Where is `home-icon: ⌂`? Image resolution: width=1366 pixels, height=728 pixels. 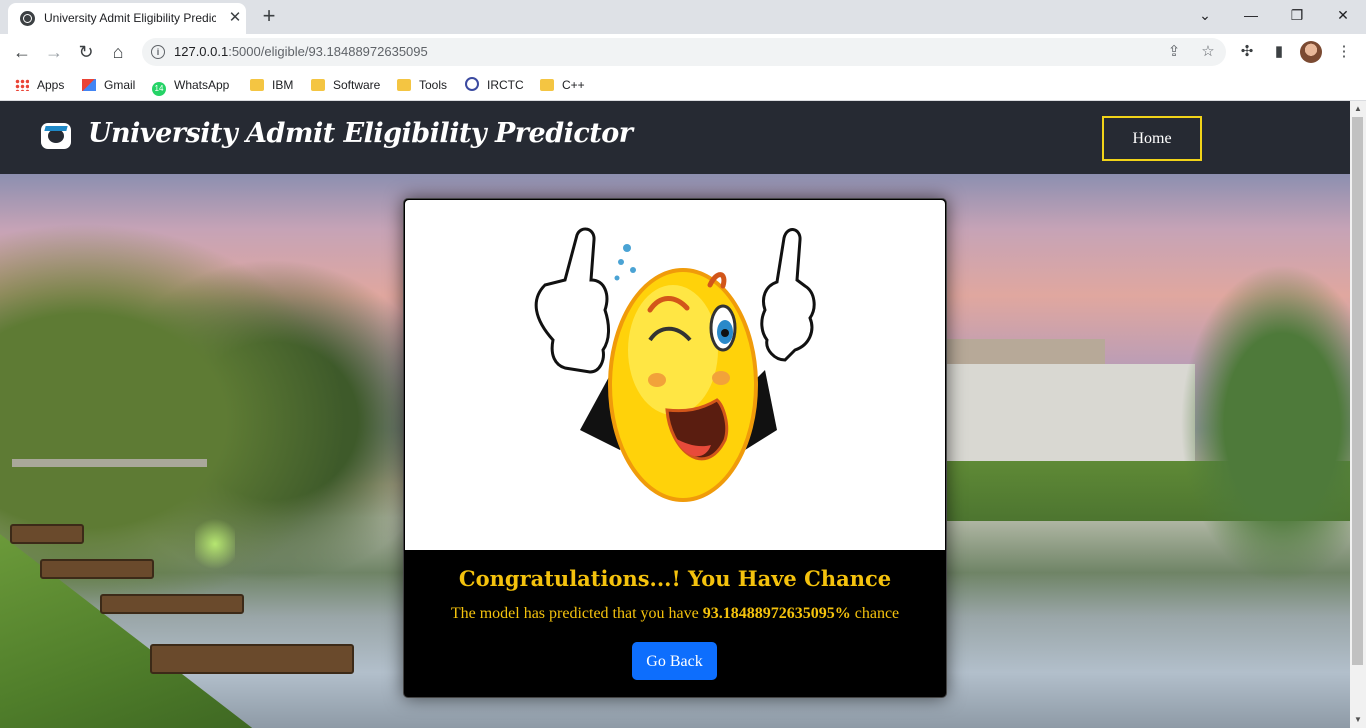
home-icon: ⌂ is located at coordinates (118, 53).